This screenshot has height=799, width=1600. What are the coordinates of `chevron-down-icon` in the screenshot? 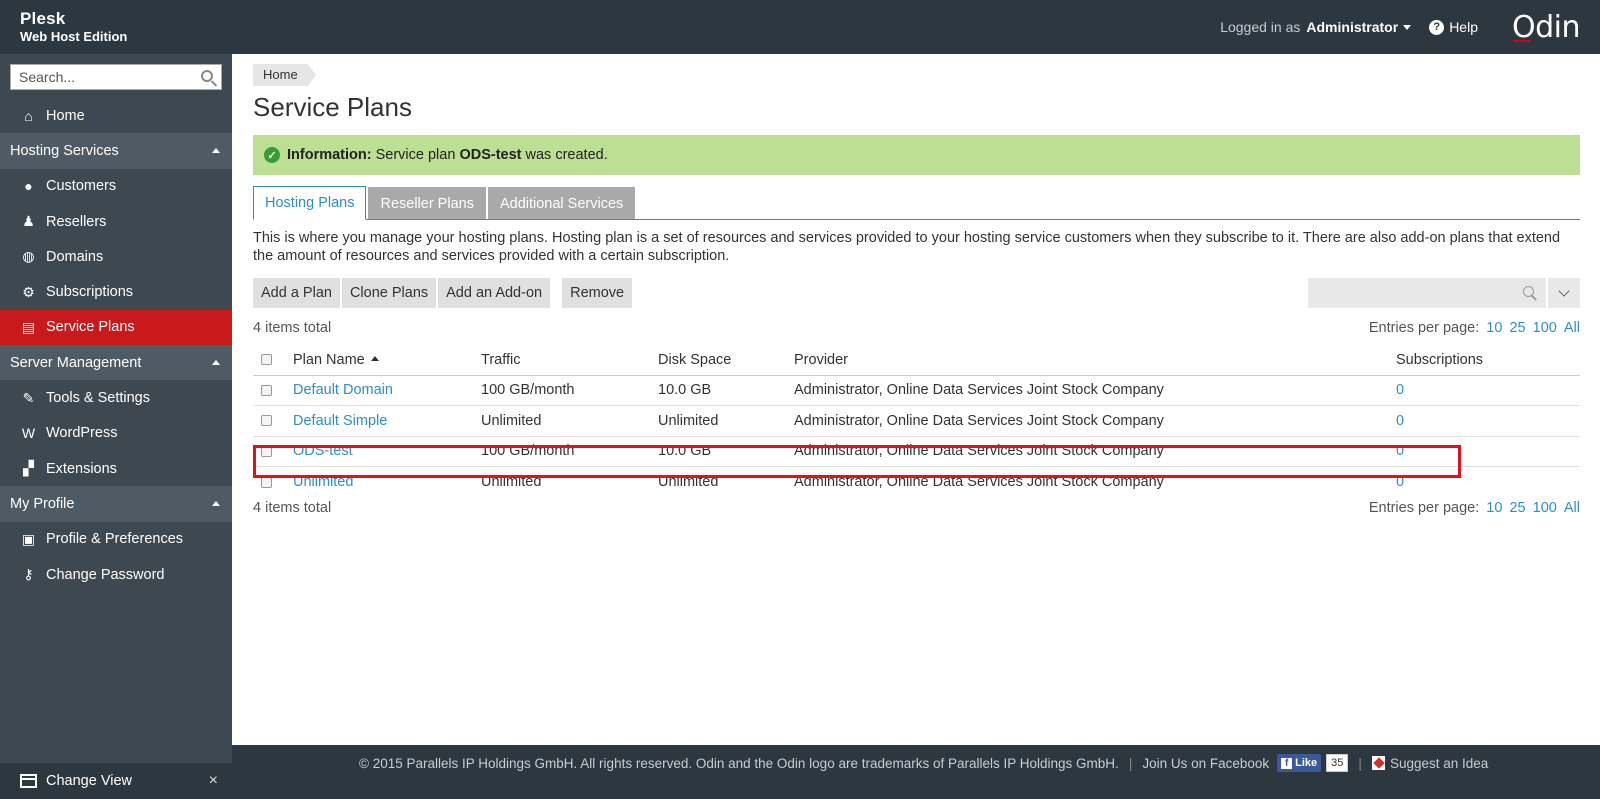 It's located at (1564, 291).